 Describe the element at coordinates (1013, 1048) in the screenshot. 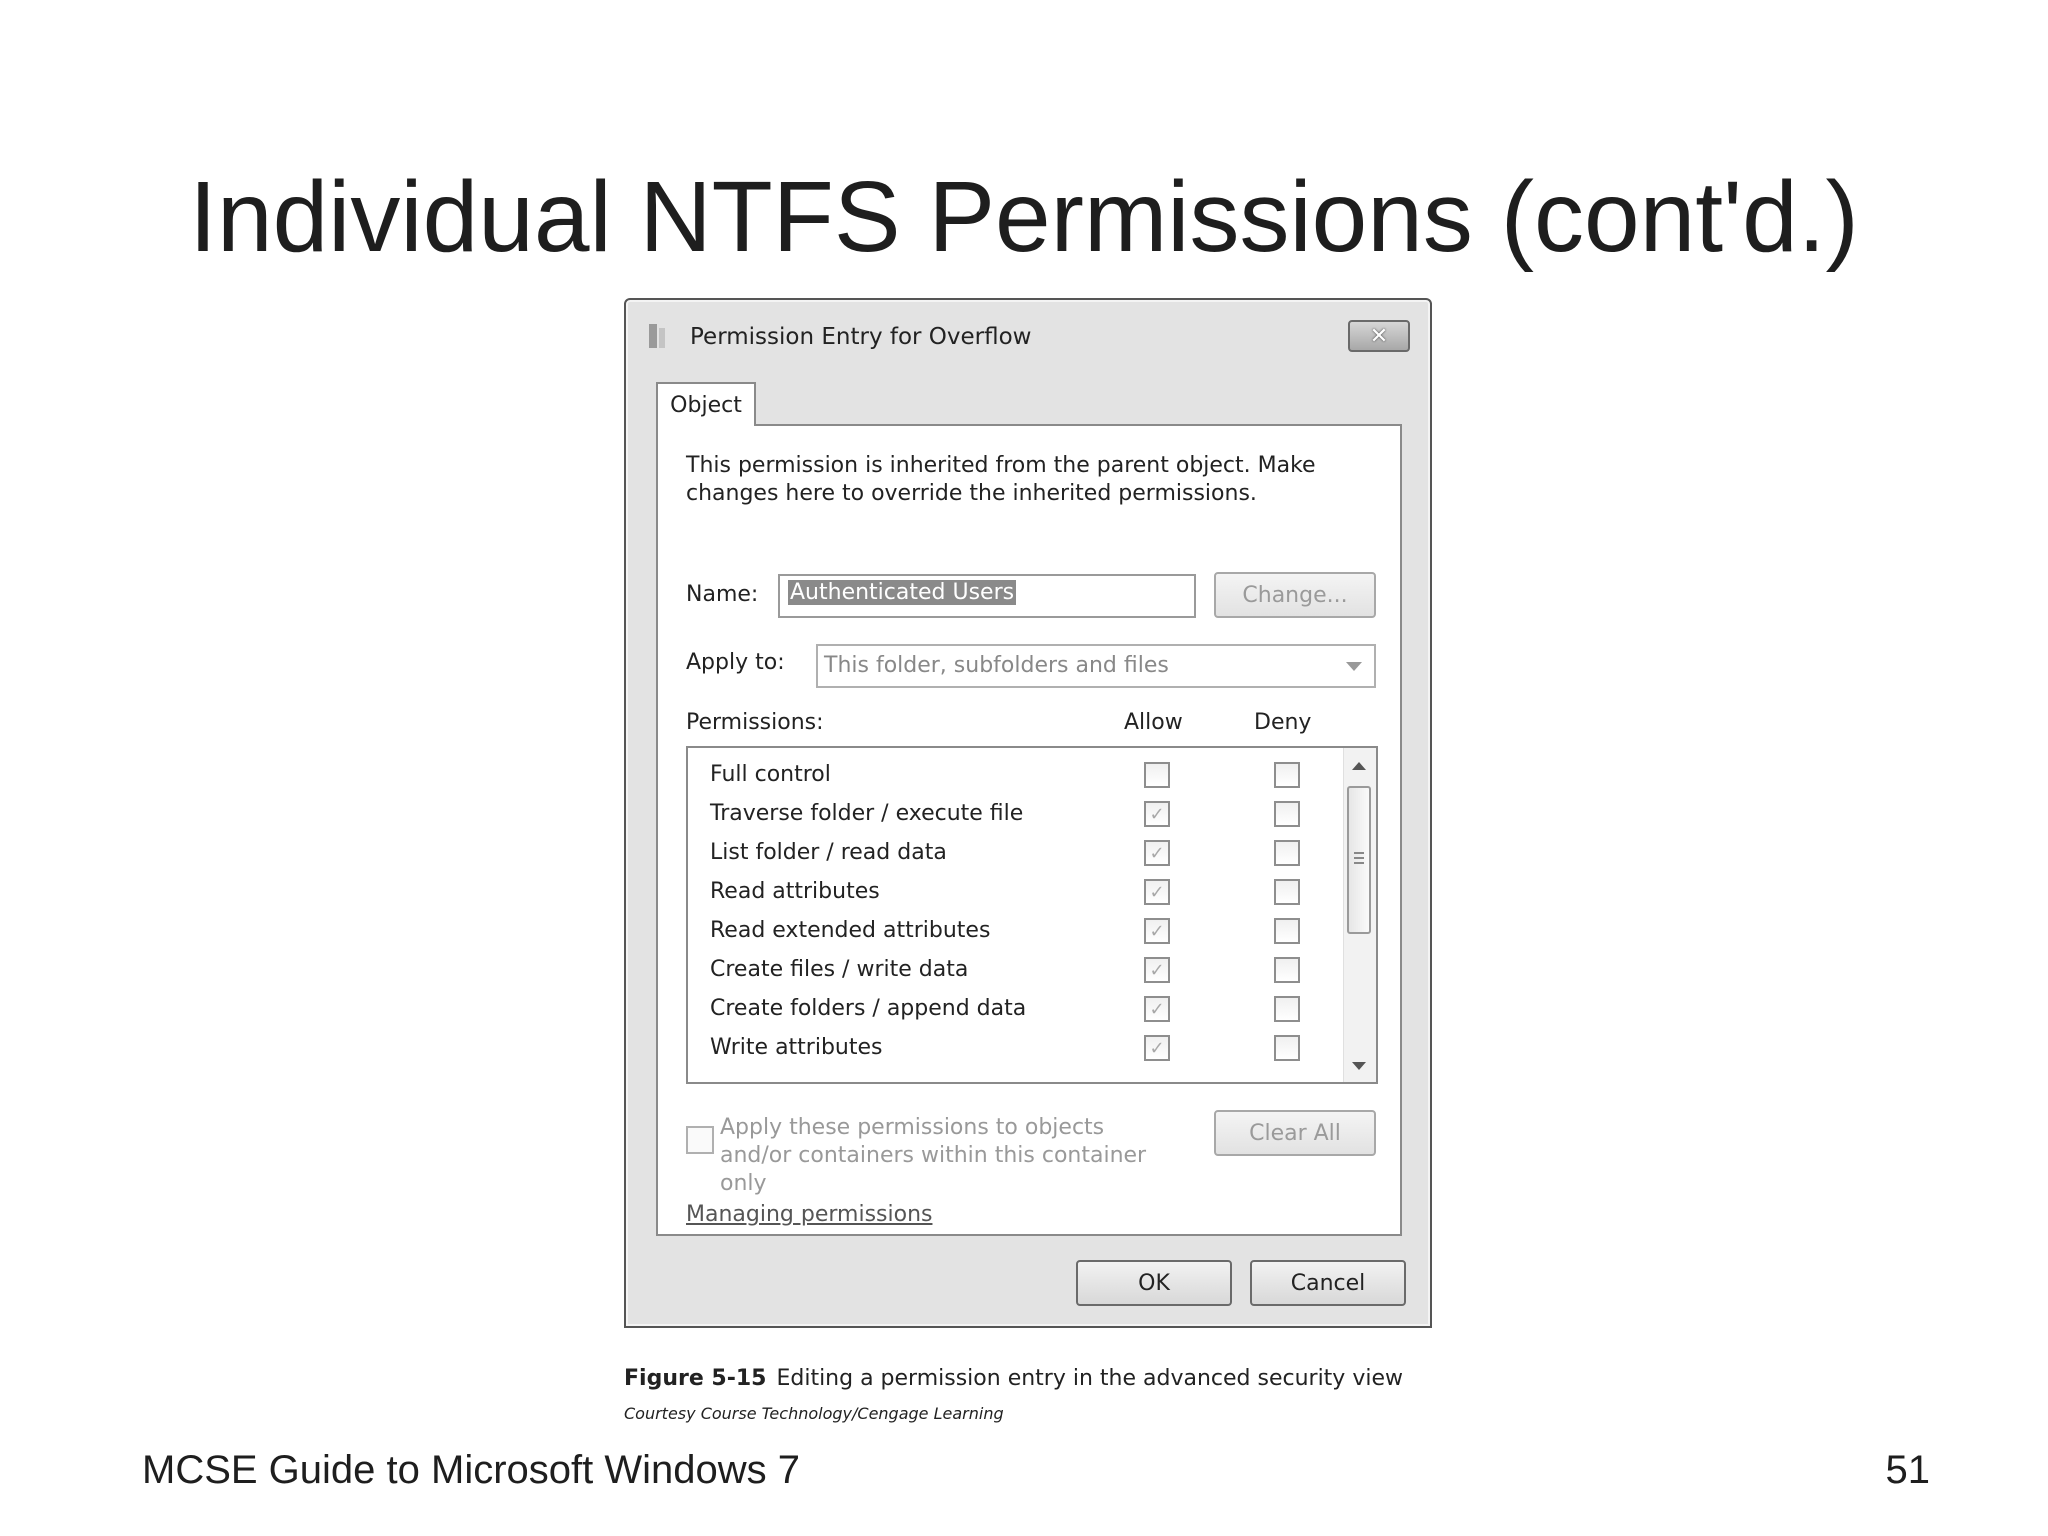

I see `permission-row: Write attributes ✓` at that location.